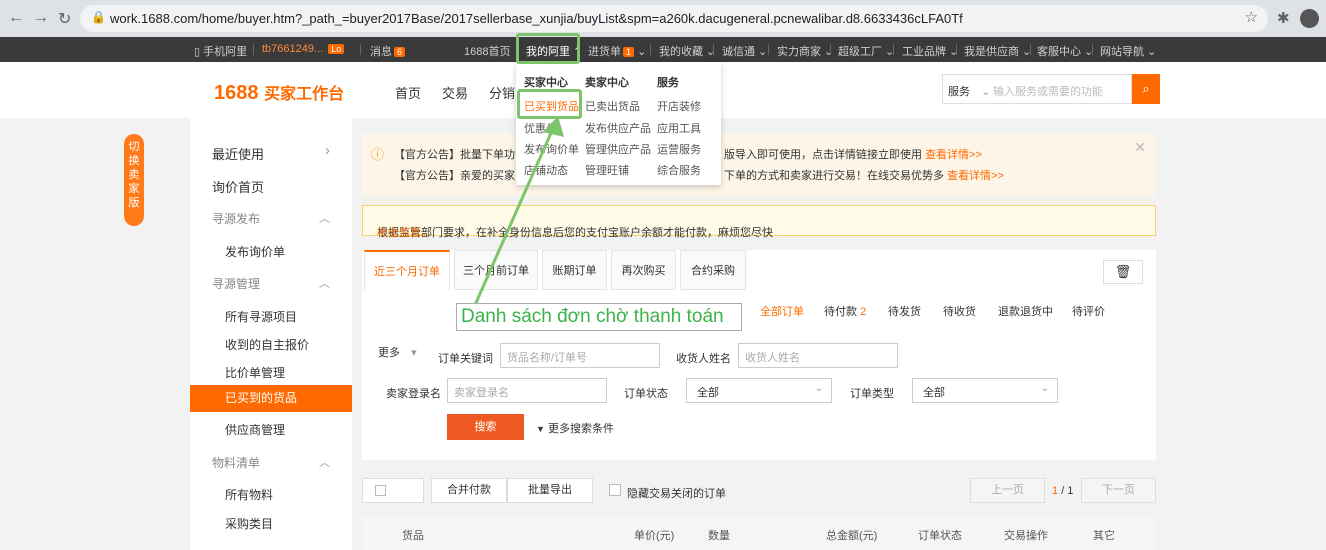  Describe the element at coordinates (518, 211) in the screenshot. I see `annotation-arrow` at that location.